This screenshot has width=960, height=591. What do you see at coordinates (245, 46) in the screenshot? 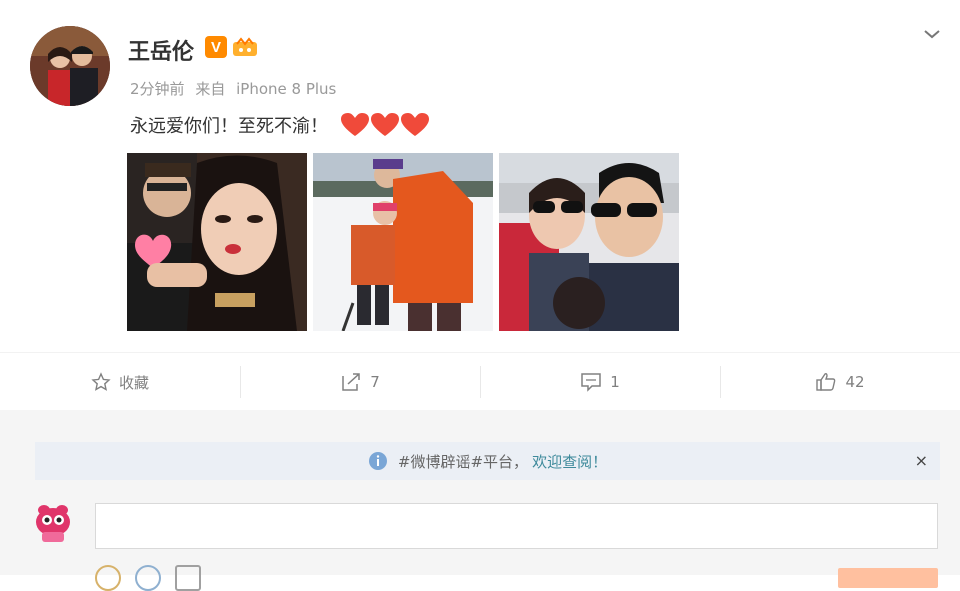
I see `crown-icon` at bounding box center [245, 46].